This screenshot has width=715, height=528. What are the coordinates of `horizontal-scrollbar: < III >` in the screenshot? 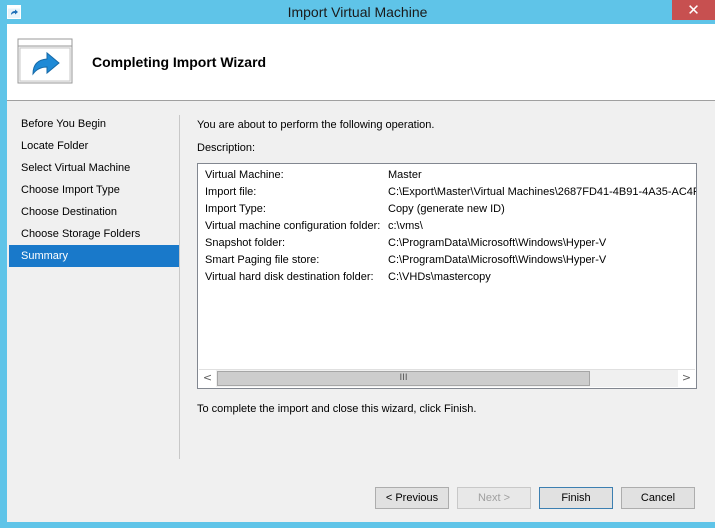 It's located at (447, 378).